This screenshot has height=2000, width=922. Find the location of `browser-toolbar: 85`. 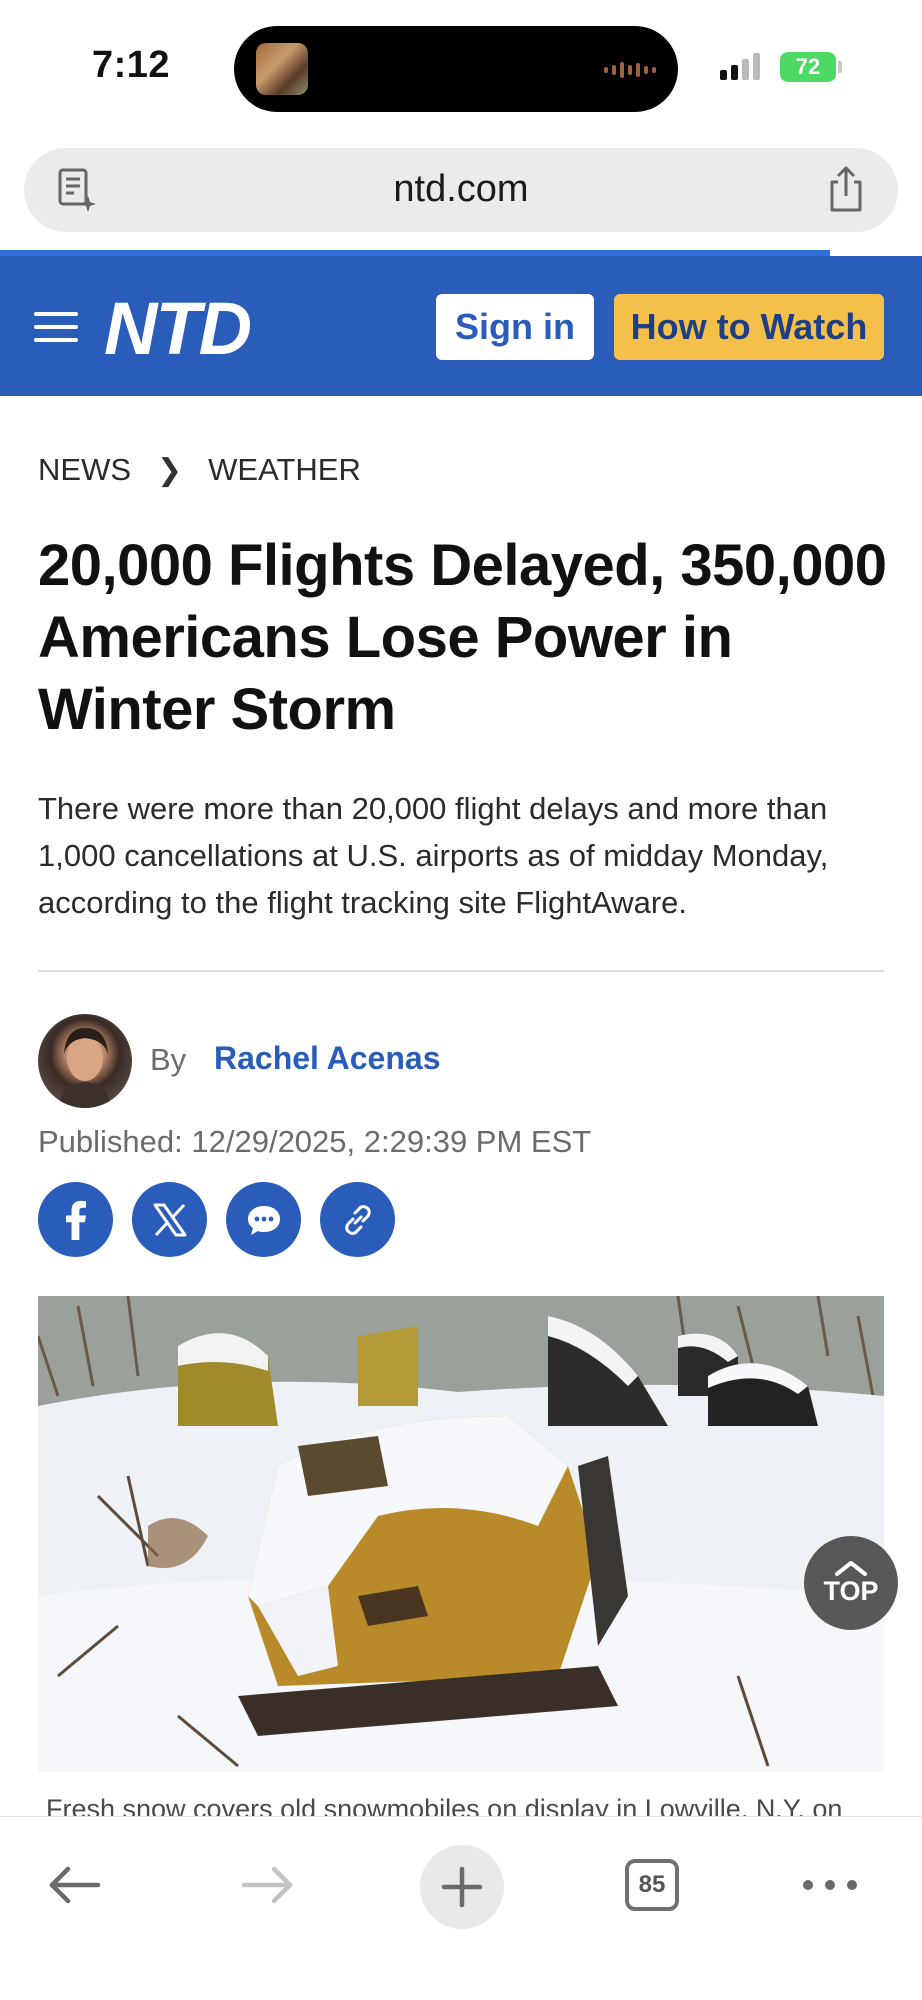

browser-toolbar: 85 is located at coordinates (461, 1908).